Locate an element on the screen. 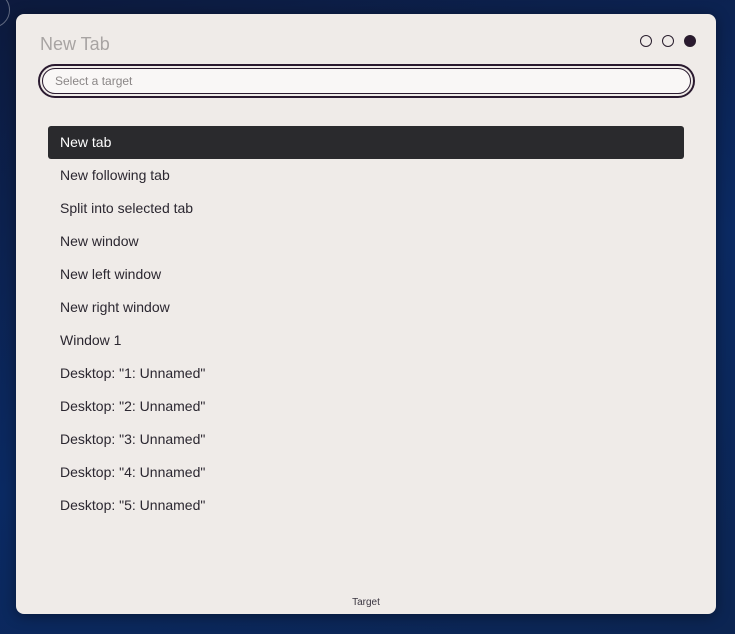 This screenshot has height=634, width=735. list-item-new-right-window: New right window is located at coordinates (366, 307).